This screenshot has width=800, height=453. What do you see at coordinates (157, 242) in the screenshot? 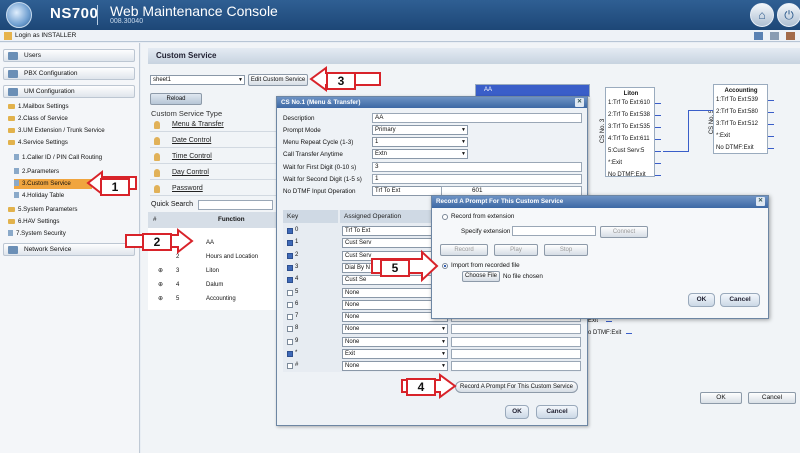
I see `callout-2: 2` at bounding box center [157, 242].